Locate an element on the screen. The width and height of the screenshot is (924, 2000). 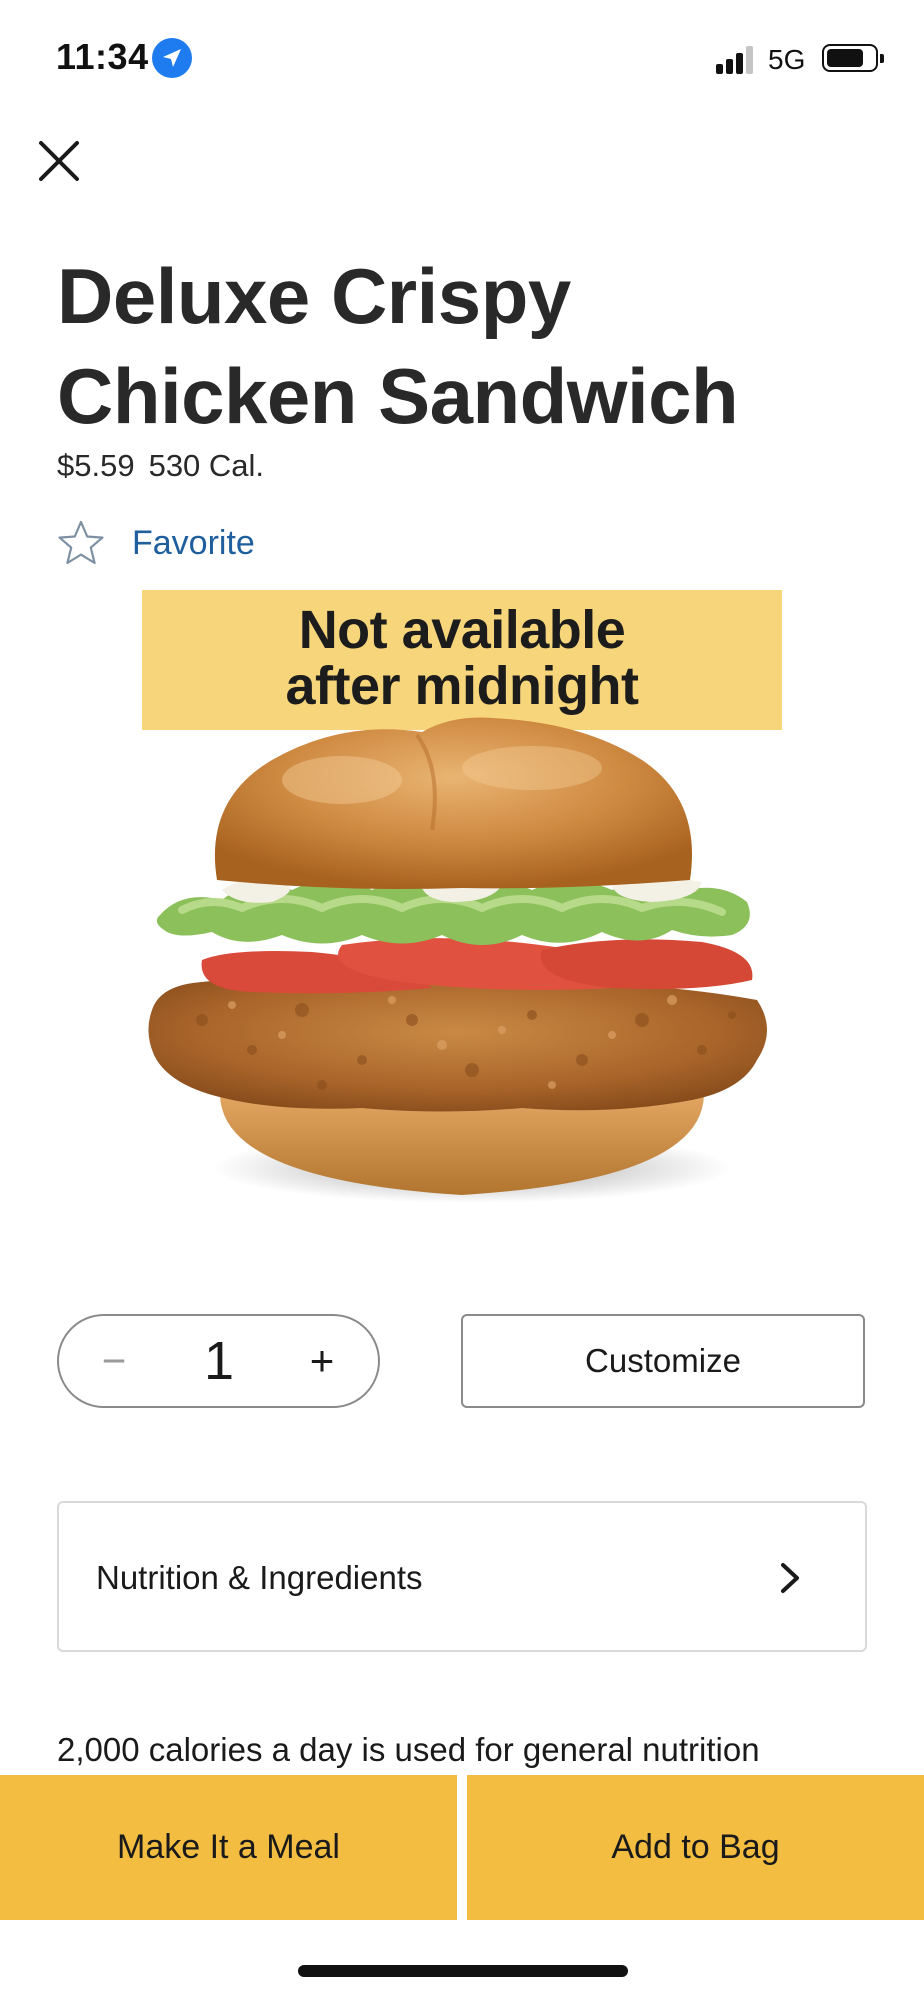
close-button is located at coordinates (59, 161).